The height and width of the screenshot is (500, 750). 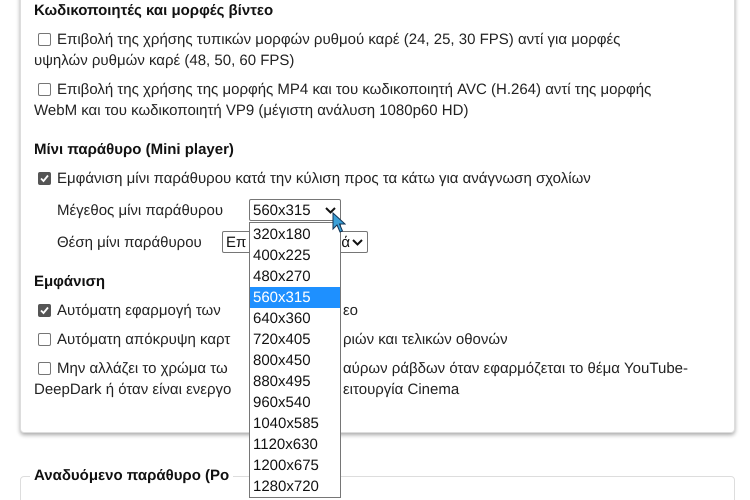 I want to click on option-label: ειτουργία Cinema, so click(x=401, y=389).